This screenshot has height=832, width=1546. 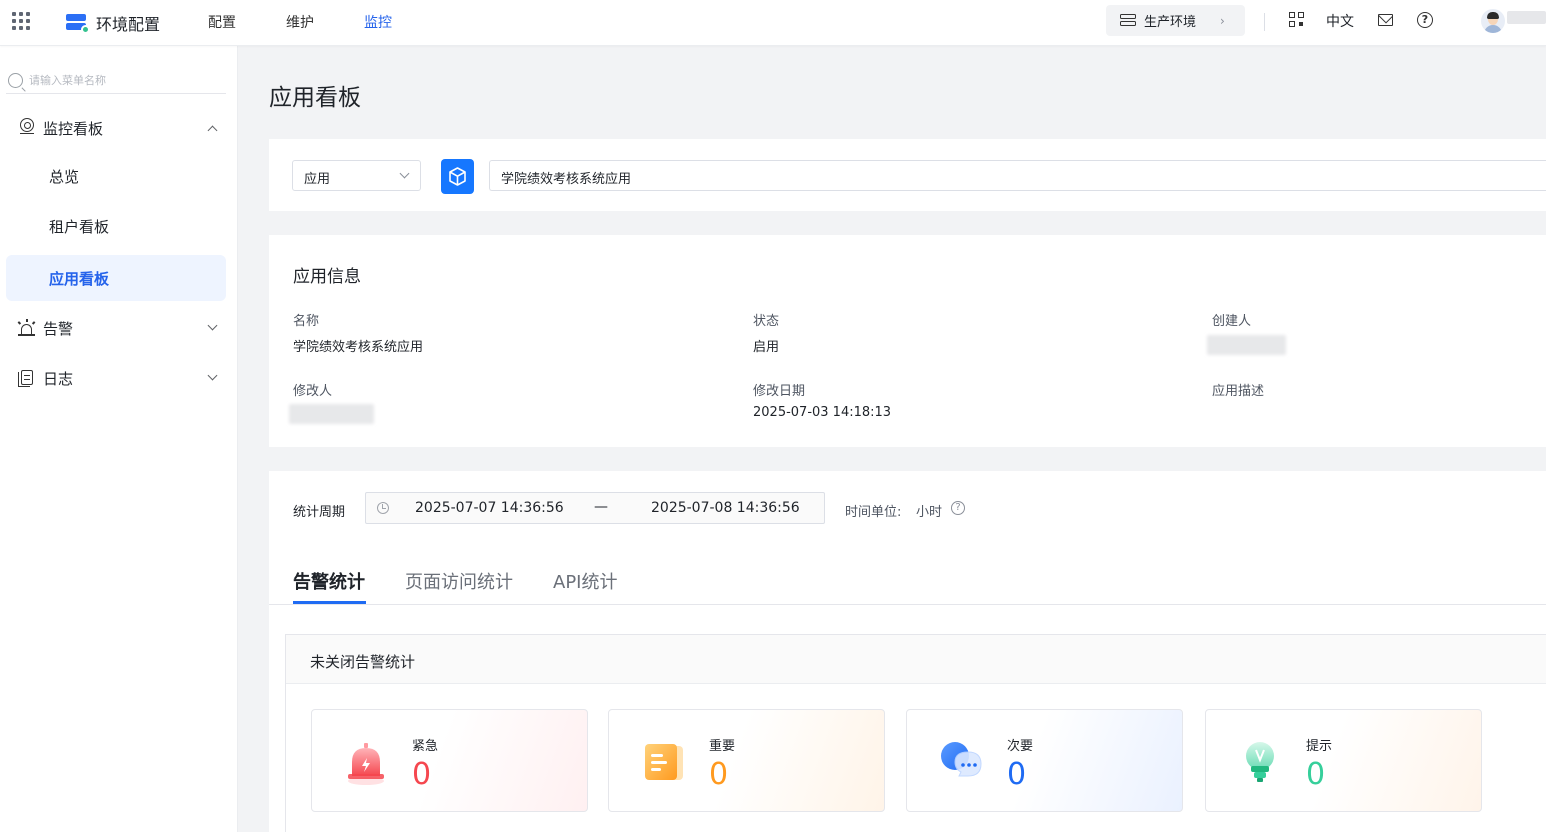 I want to click on sidebar-item-tenant-board: 租户看板, so click(x=116, y=226).